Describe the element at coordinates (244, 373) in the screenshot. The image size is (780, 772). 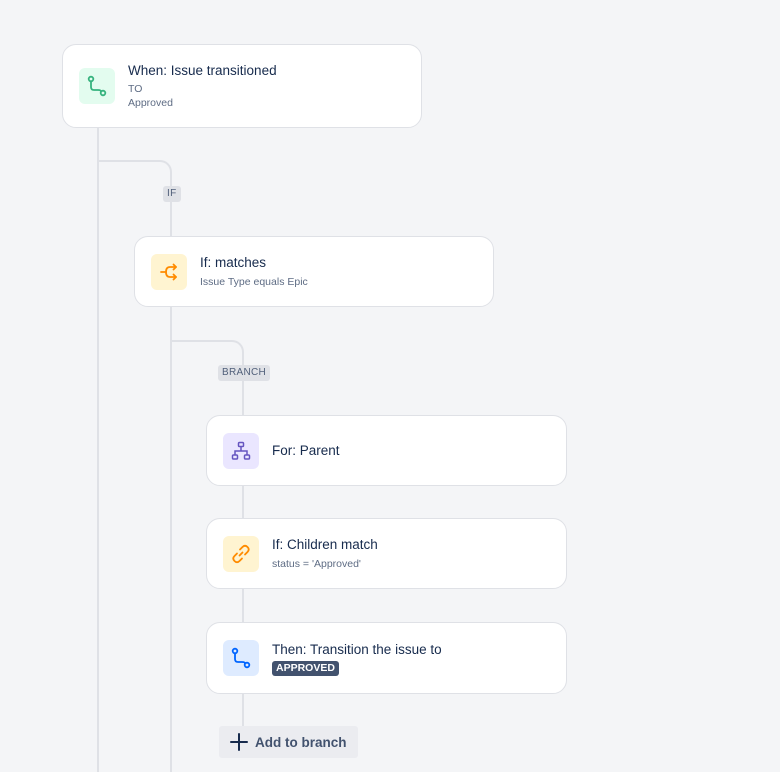
I see `branch-lozenge: BRANCH` at that location.